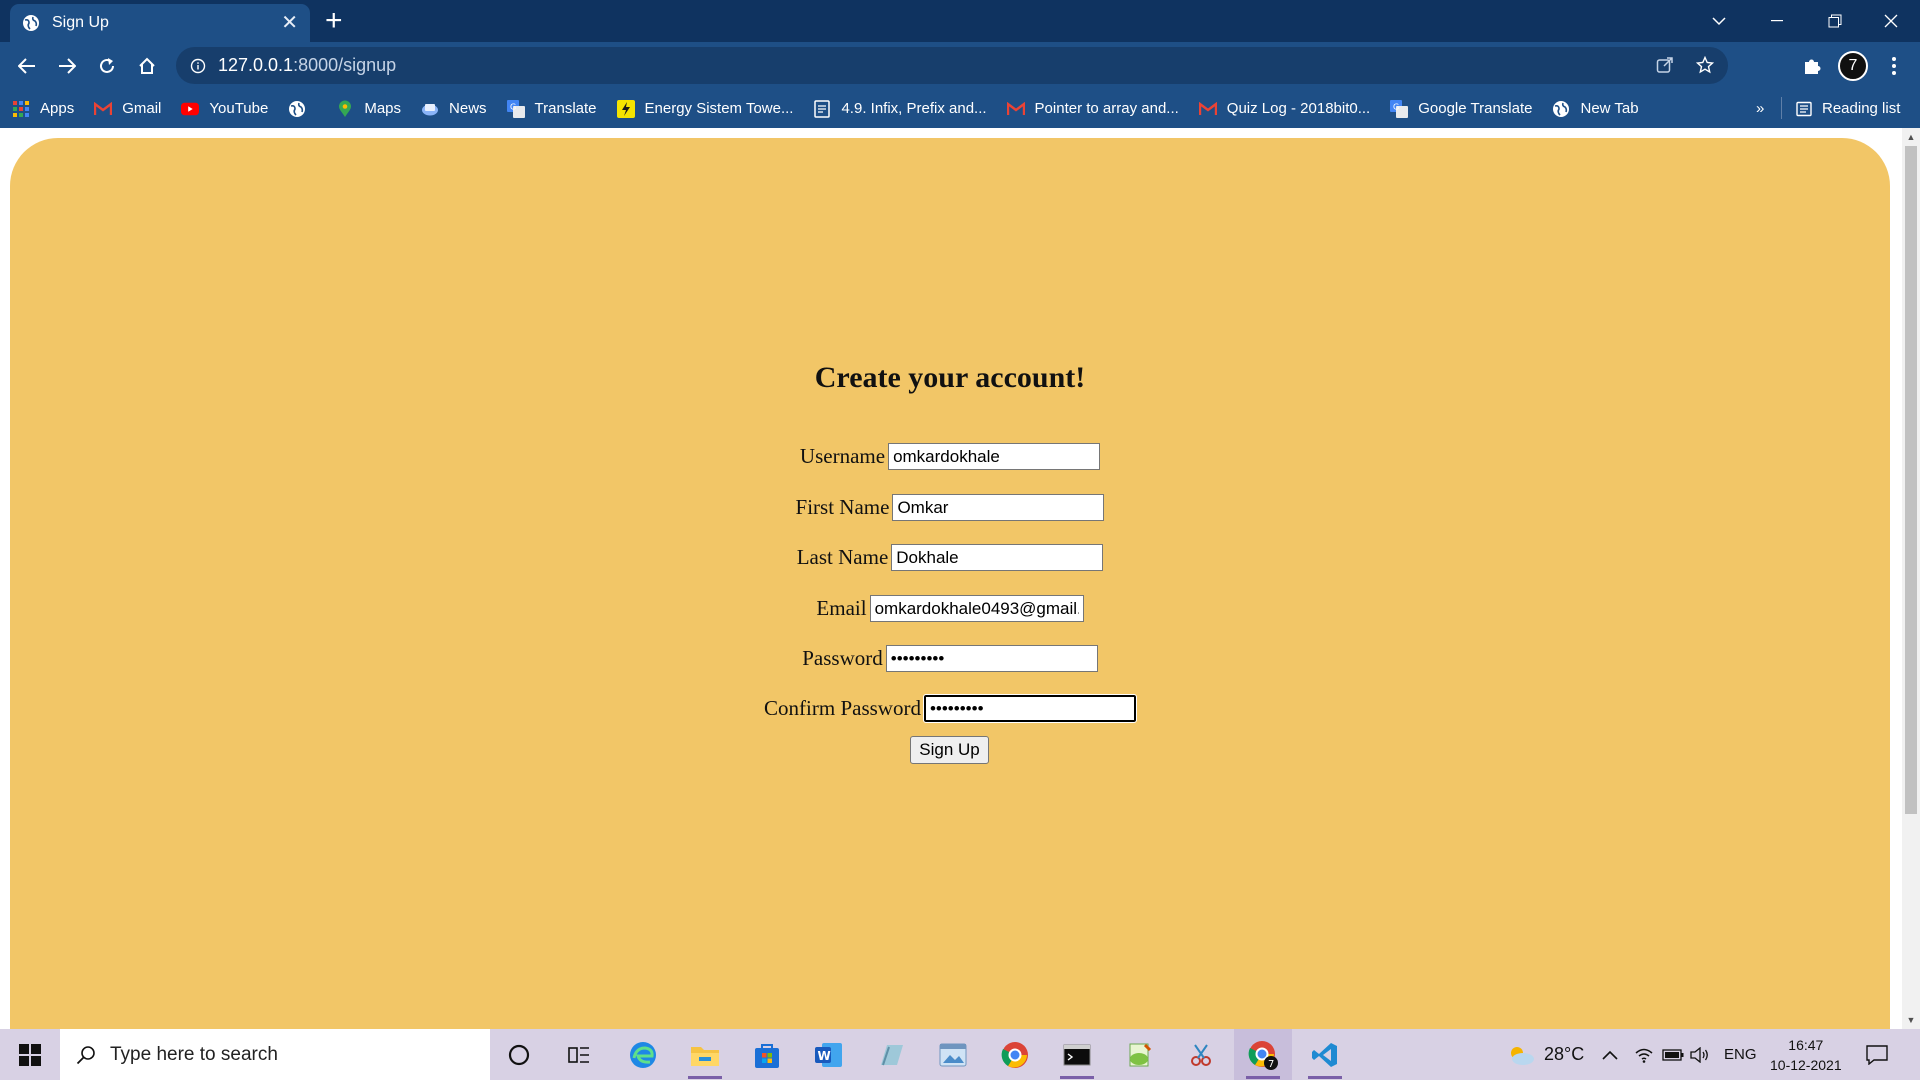 The width and height of the screenshot is (1920, 1080). Describe the element at coordinates (1610, 1054) in the screenshot. I see `tray-overflow-chevron-icon` at that location.